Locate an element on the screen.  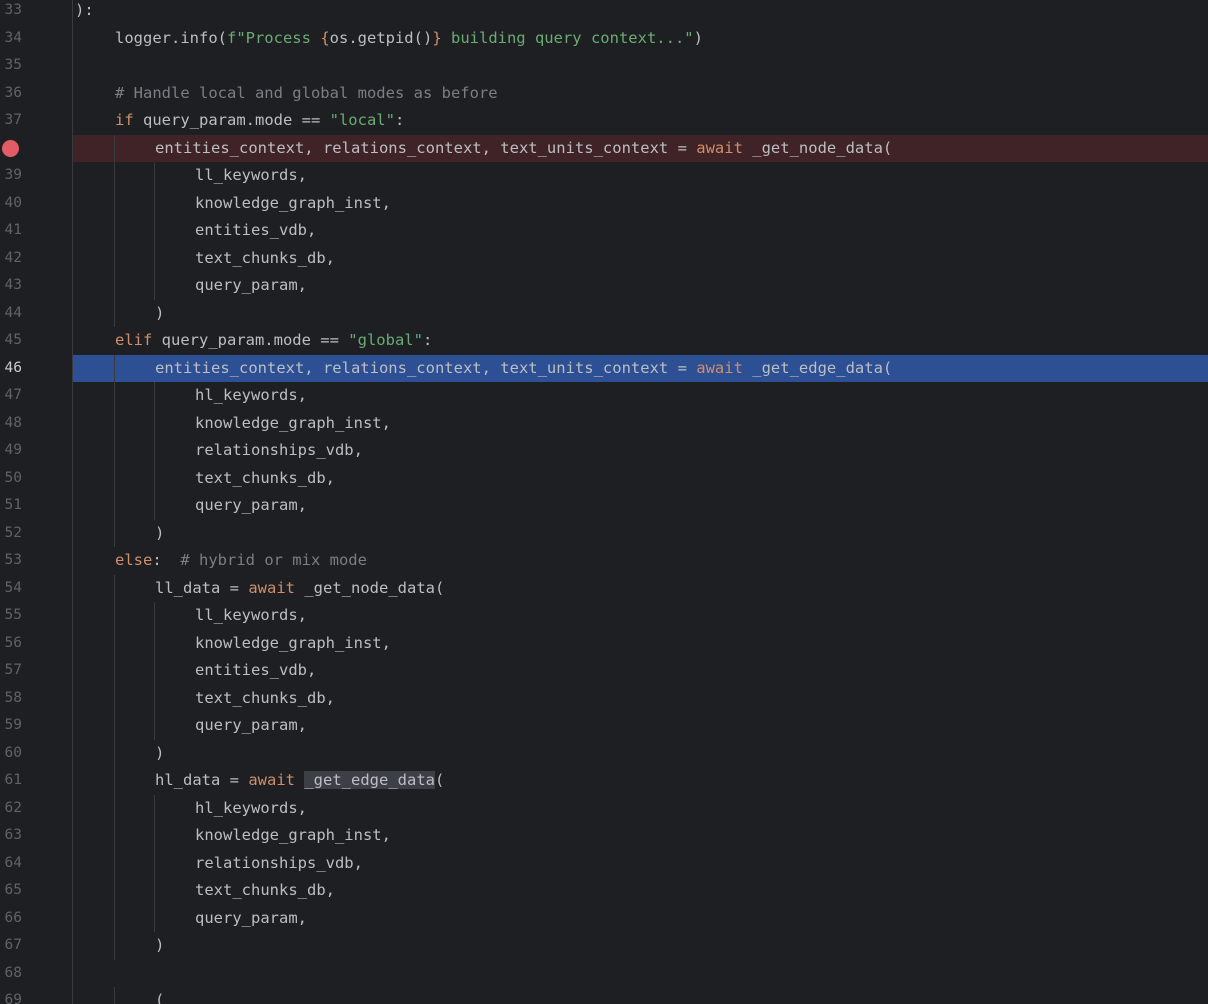
code-line: 69 ( is located at coordinates (604, 995).